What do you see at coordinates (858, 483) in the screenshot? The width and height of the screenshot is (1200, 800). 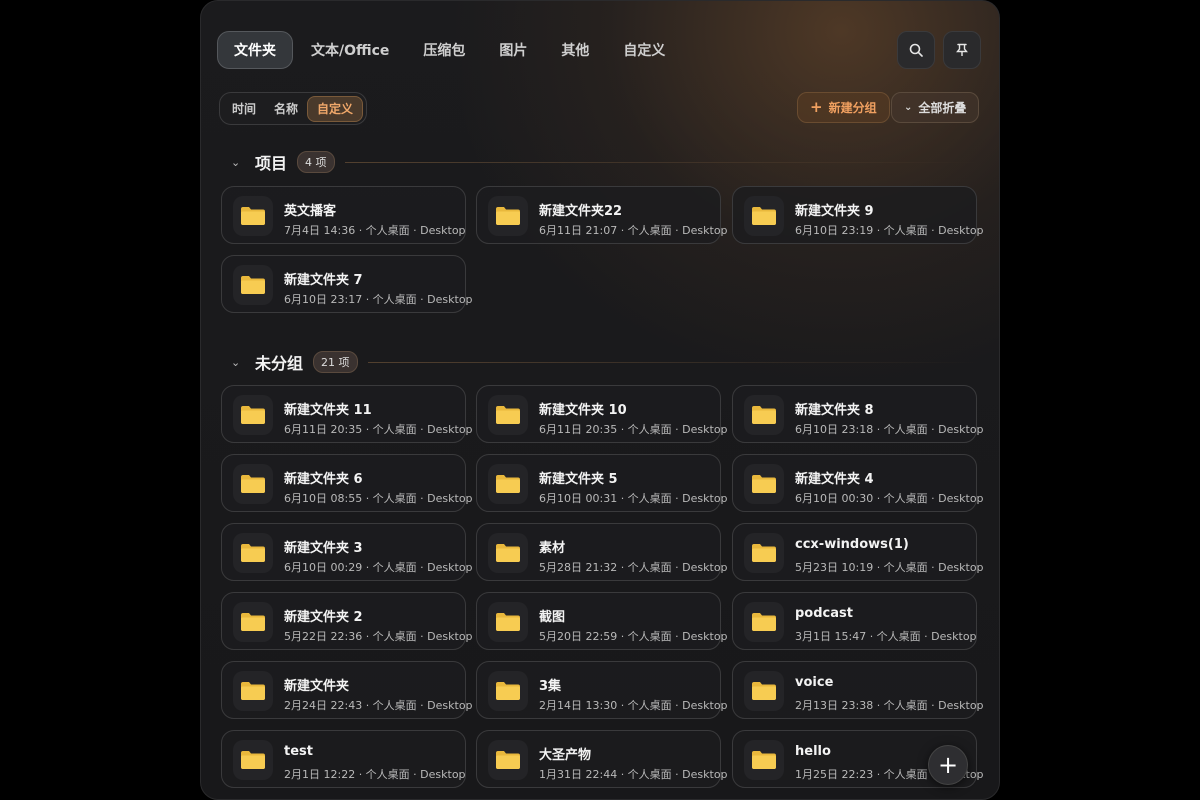 I see `folder-card: 新建文件夹 4 6月10日 00:30 · 个人桌面 · Desktop` at bounding box center [858, 483].